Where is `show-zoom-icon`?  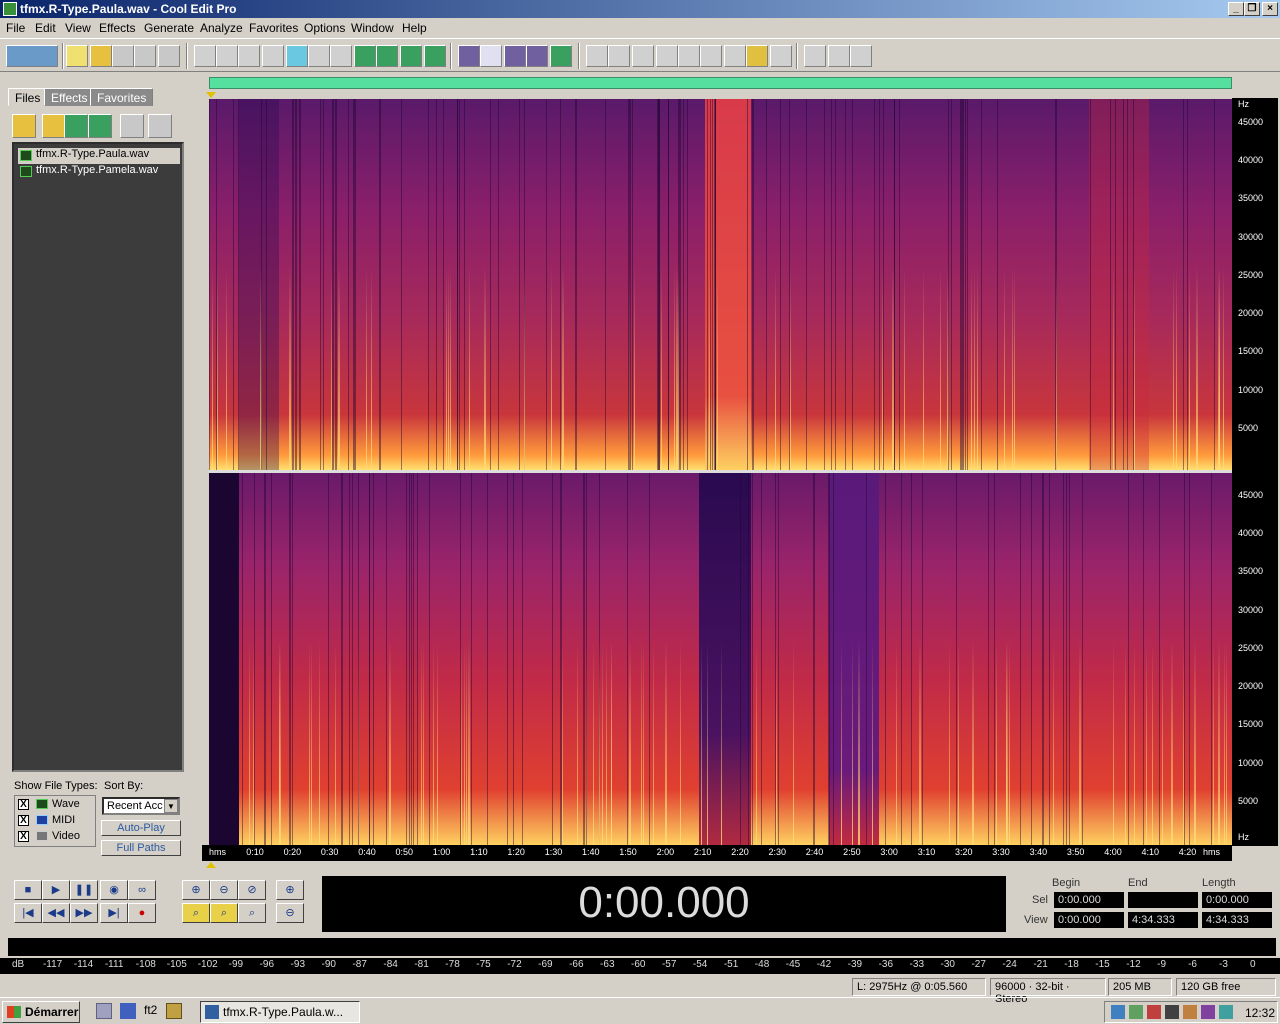
show-zoom-icon is located at coordinates (689, 56).